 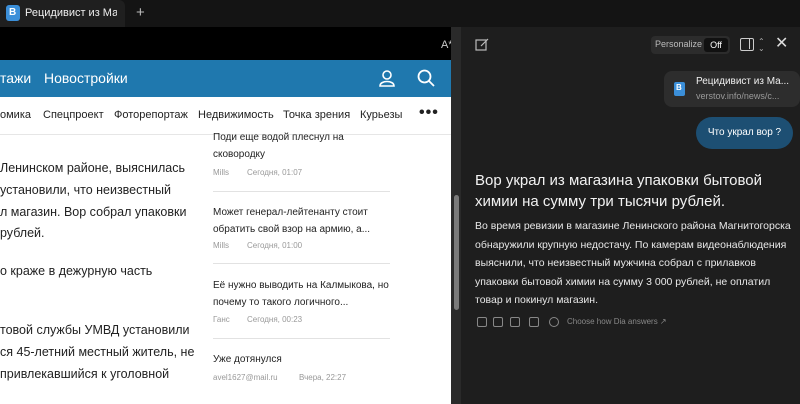 What do you see at coordinates (85, 374) in the screenshot?
I see `article-text: привлекавшийся к уголовной` at bounding box center [85, 374].